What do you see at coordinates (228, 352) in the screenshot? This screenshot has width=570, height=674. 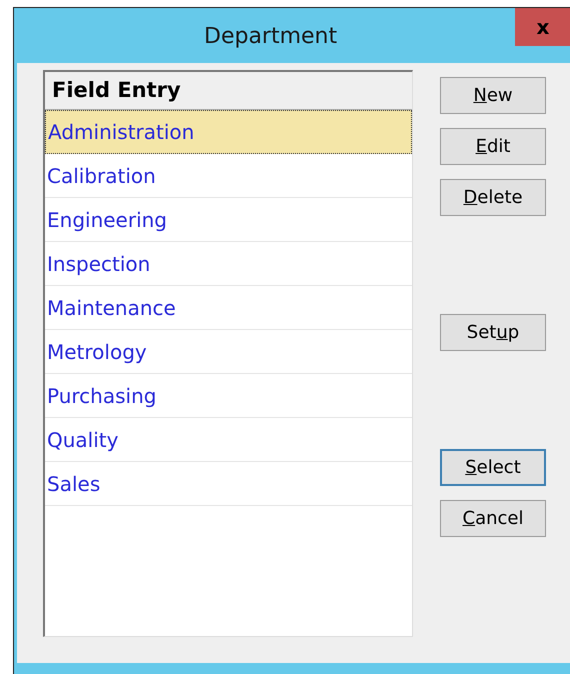 I see `list-item: Metrology` at bounding box center [228, 352].